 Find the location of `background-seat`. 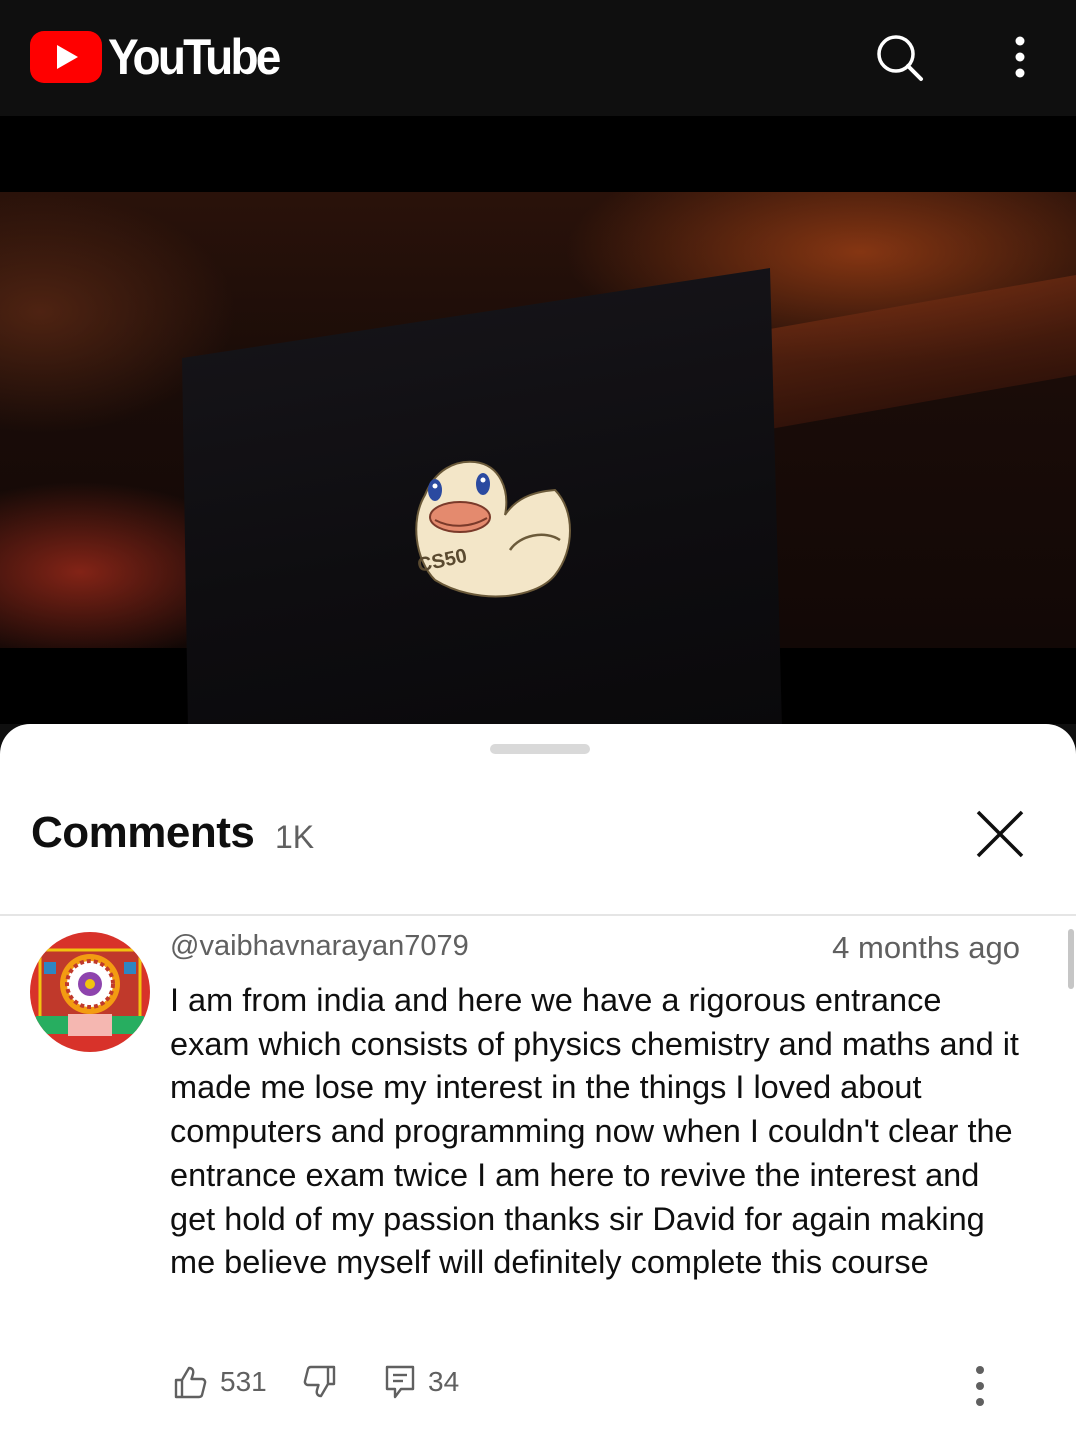

background-seat is located at coordinates (923, 352).